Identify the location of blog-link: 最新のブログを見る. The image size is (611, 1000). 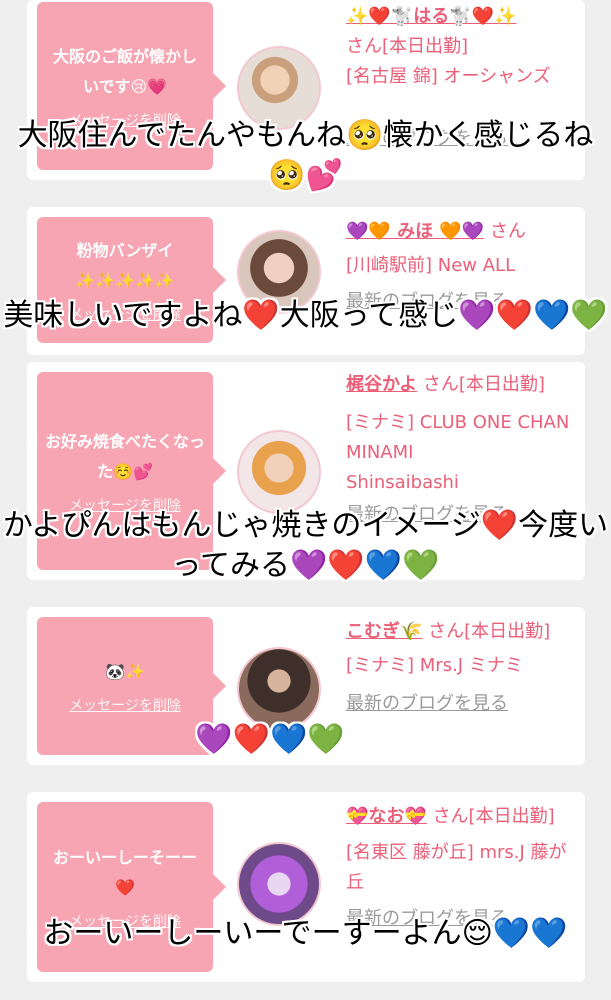
(427, 703).